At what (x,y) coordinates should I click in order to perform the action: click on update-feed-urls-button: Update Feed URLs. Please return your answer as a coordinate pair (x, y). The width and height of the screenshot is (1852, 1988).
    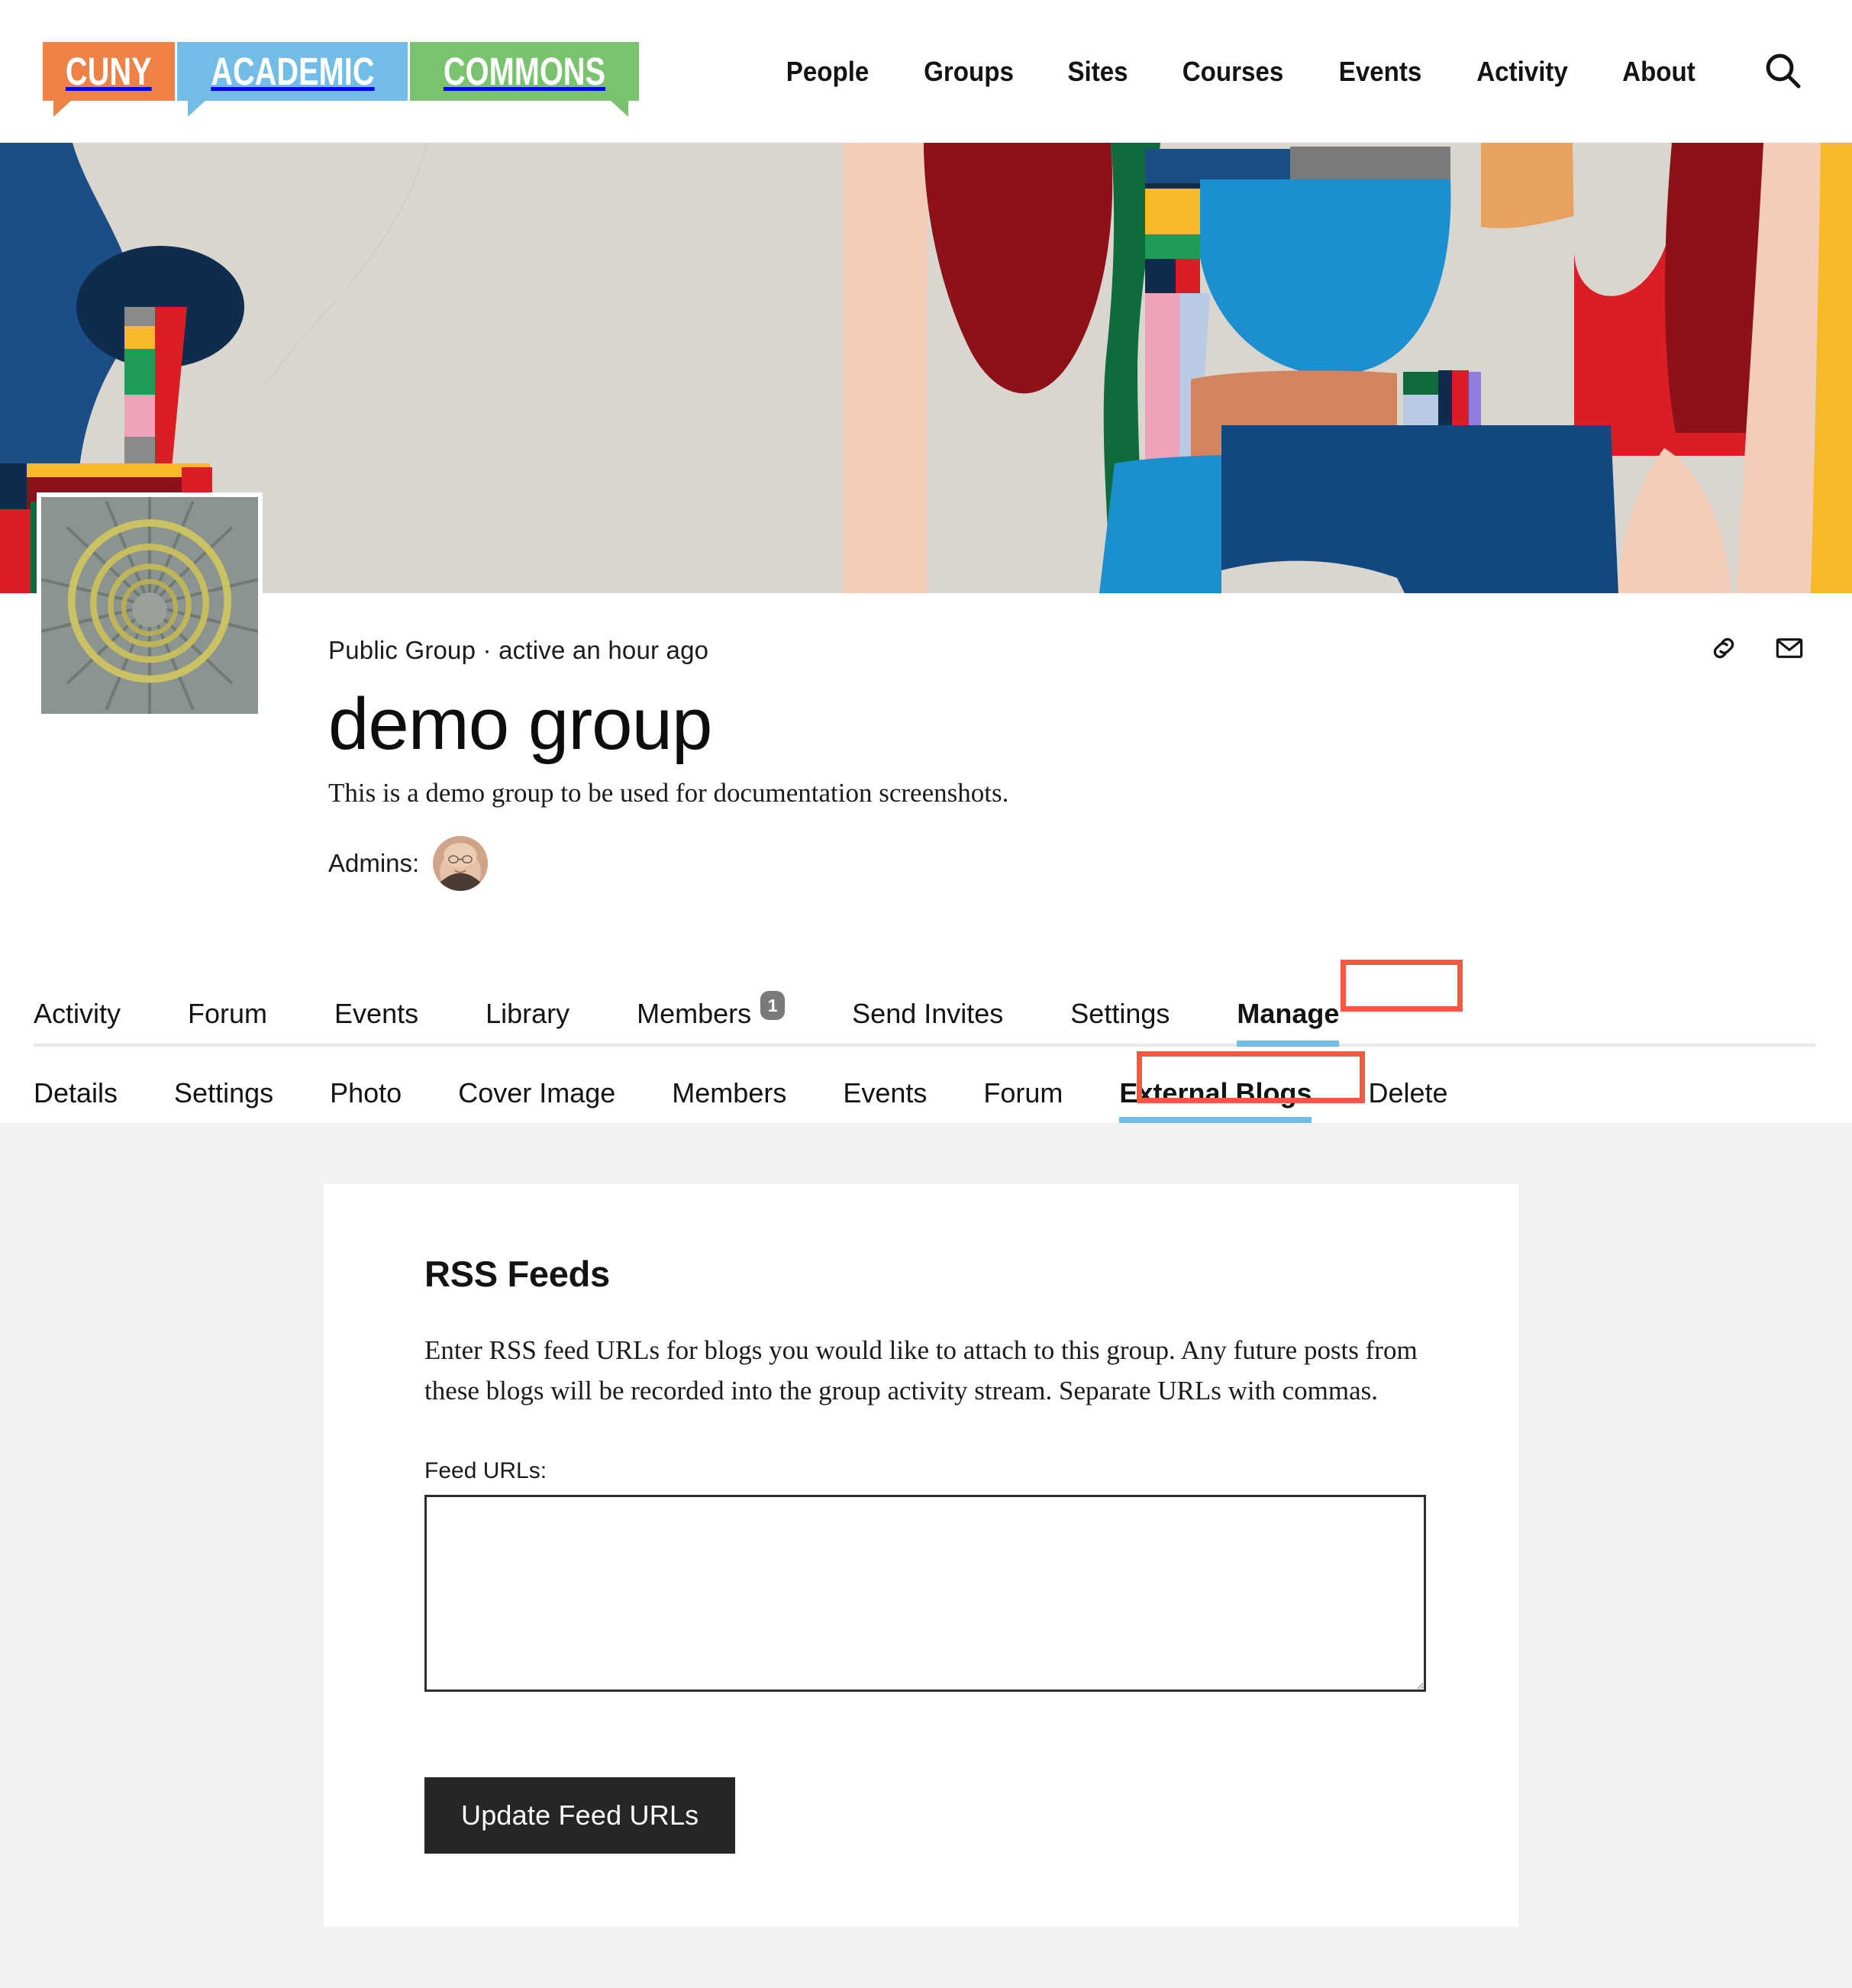
    Looking at the image, I should click on (580, 1815).